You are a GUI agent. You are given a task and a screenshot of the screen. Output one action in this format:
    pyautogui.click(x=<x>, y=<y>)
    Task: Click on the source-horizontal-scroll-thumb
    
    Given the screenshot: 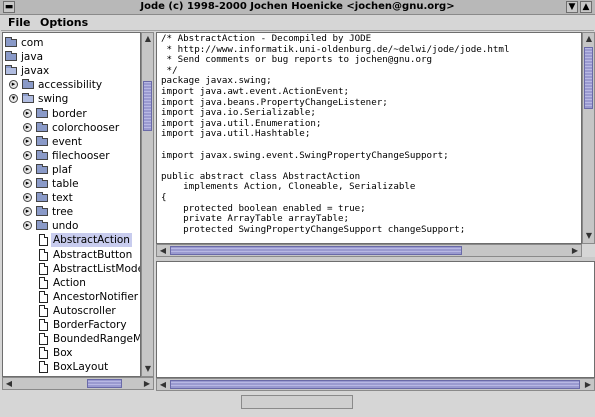 What is the action you would take?
    pyautogui.click(x=316, y=250)
    